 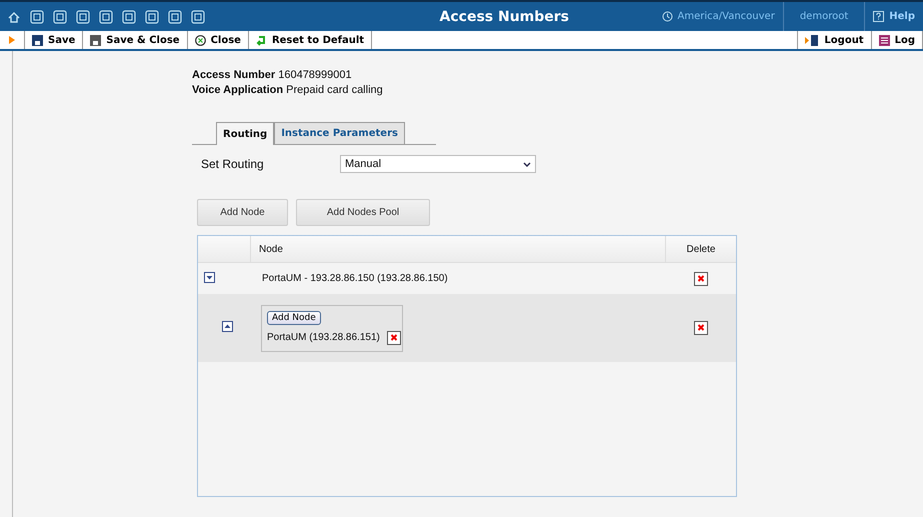 What do you see at coordinates (200, 40) in the screenshot?
I see `close-icon` at bounding box center [200, 40].